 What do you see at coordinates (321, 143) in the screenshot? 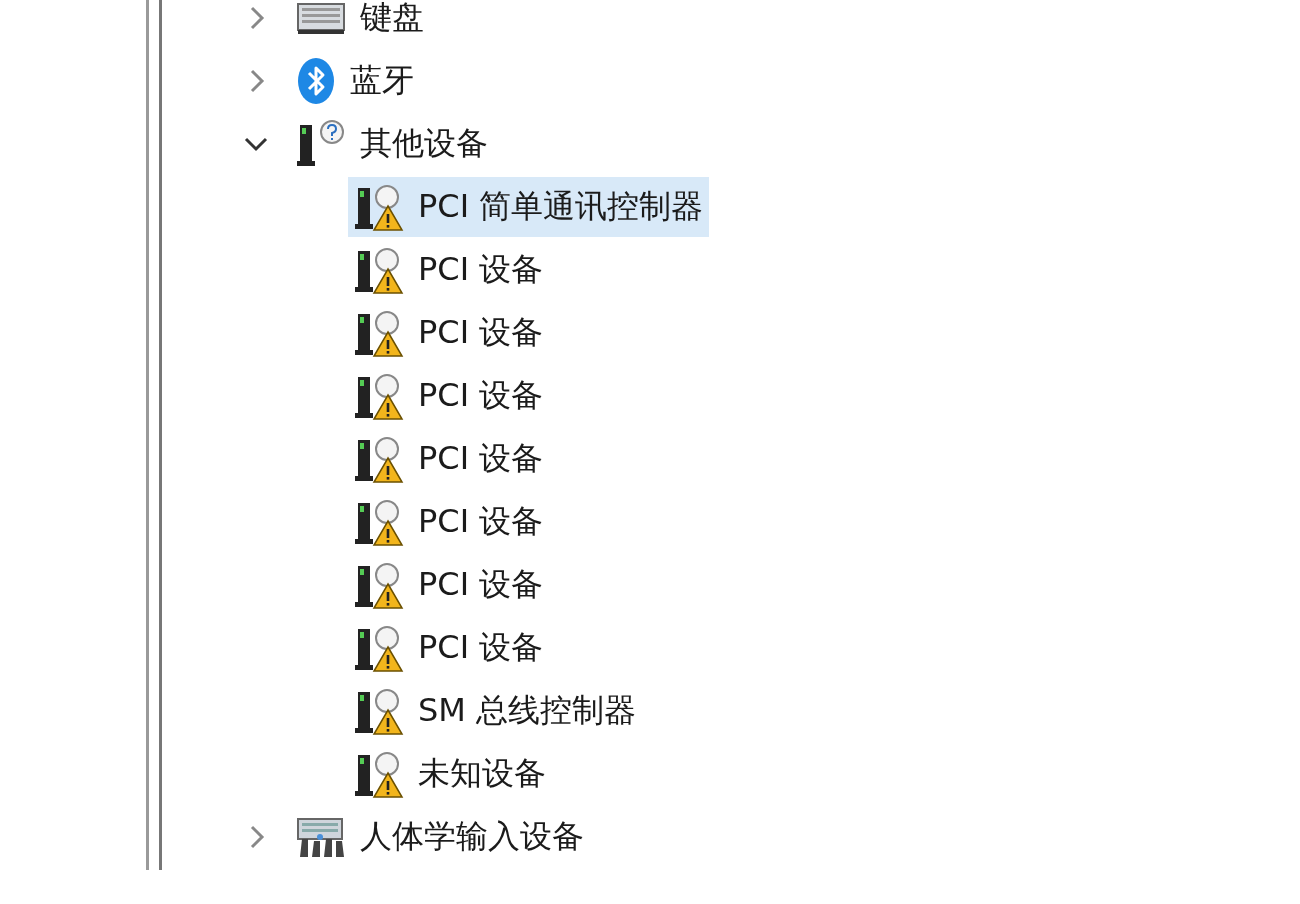
I see `unknown-device-icon` at bounding box center [321, 143].